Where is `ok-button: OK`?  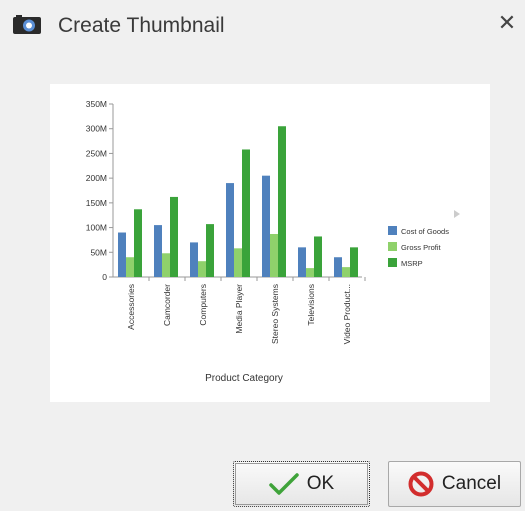 ok-button: OK is located at coordinates (301, 484).